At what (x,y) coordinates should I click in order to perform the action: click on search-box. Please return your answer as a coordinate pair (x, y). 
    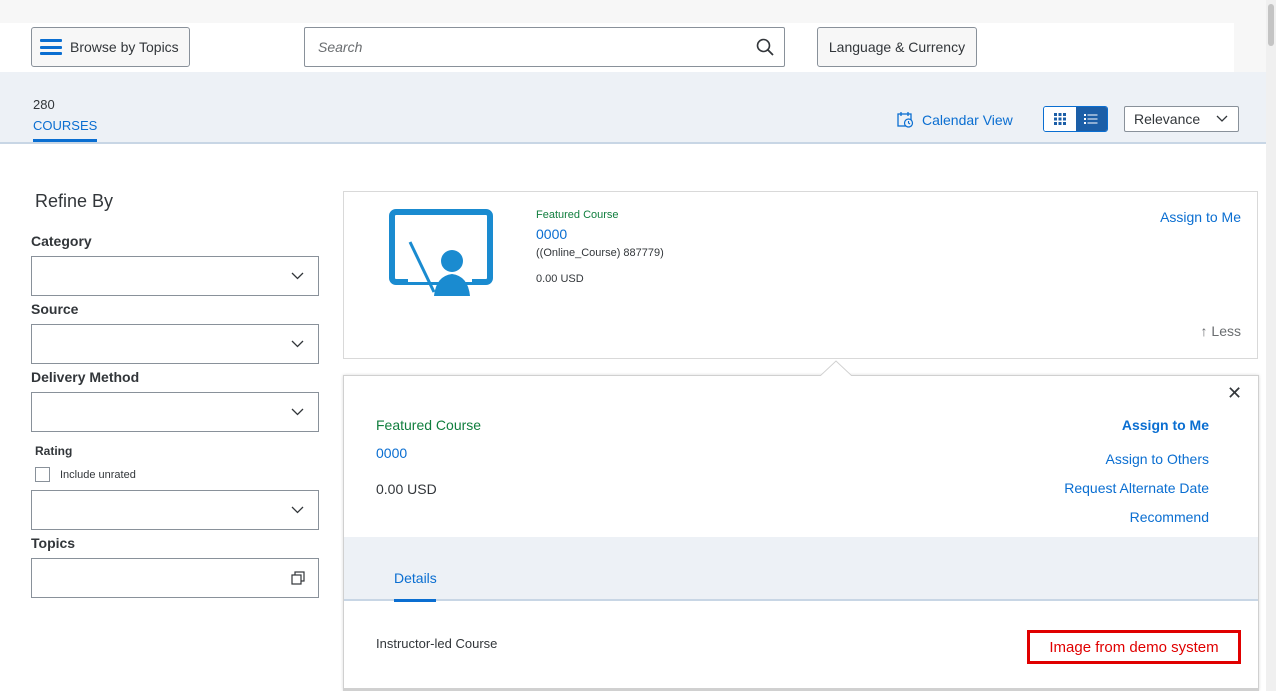
    Looking at the image, I should click on (544, 47).